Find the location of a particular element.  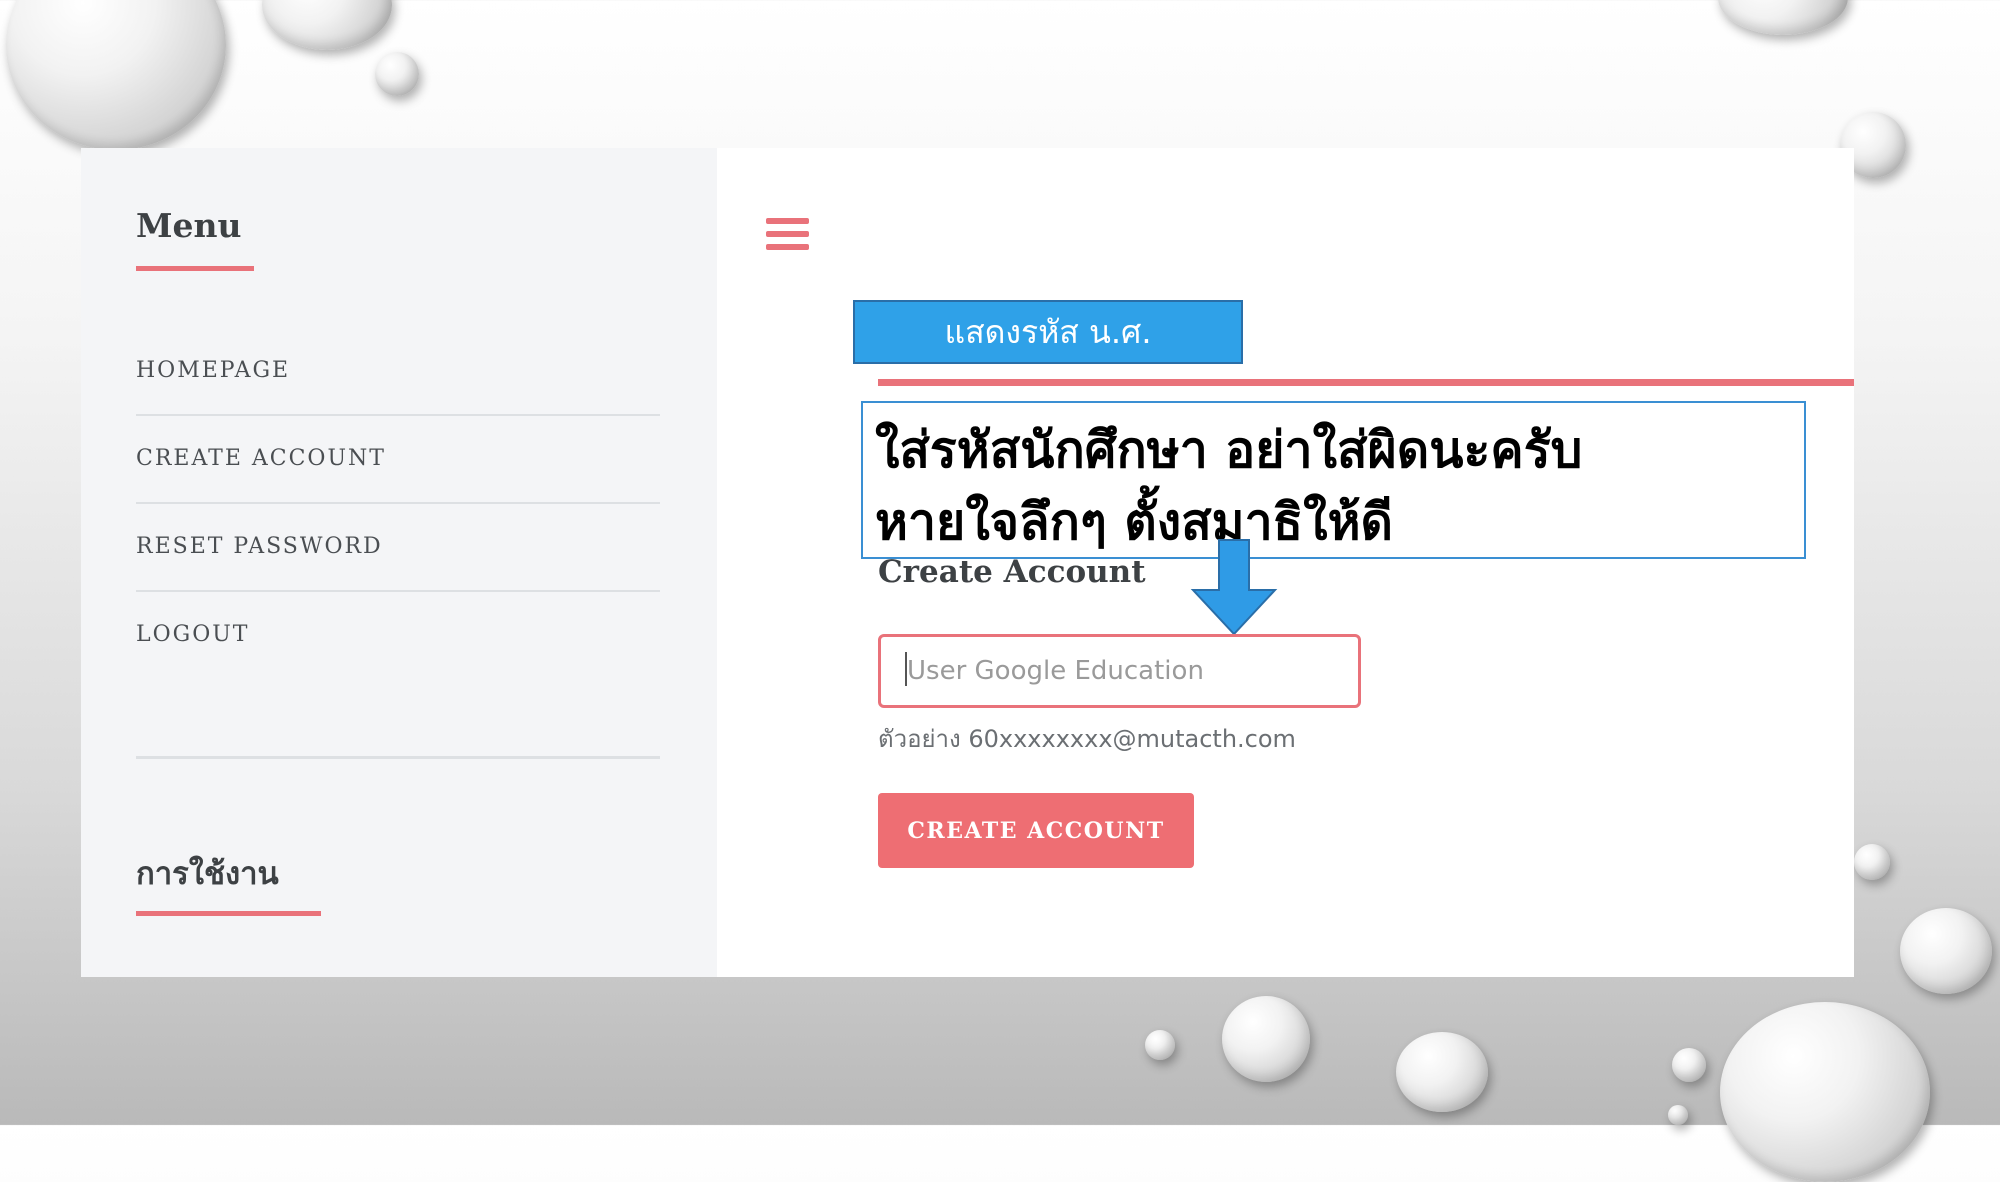

sidebar-item-logout: LOGOUT is located at coordinates (398, 636).